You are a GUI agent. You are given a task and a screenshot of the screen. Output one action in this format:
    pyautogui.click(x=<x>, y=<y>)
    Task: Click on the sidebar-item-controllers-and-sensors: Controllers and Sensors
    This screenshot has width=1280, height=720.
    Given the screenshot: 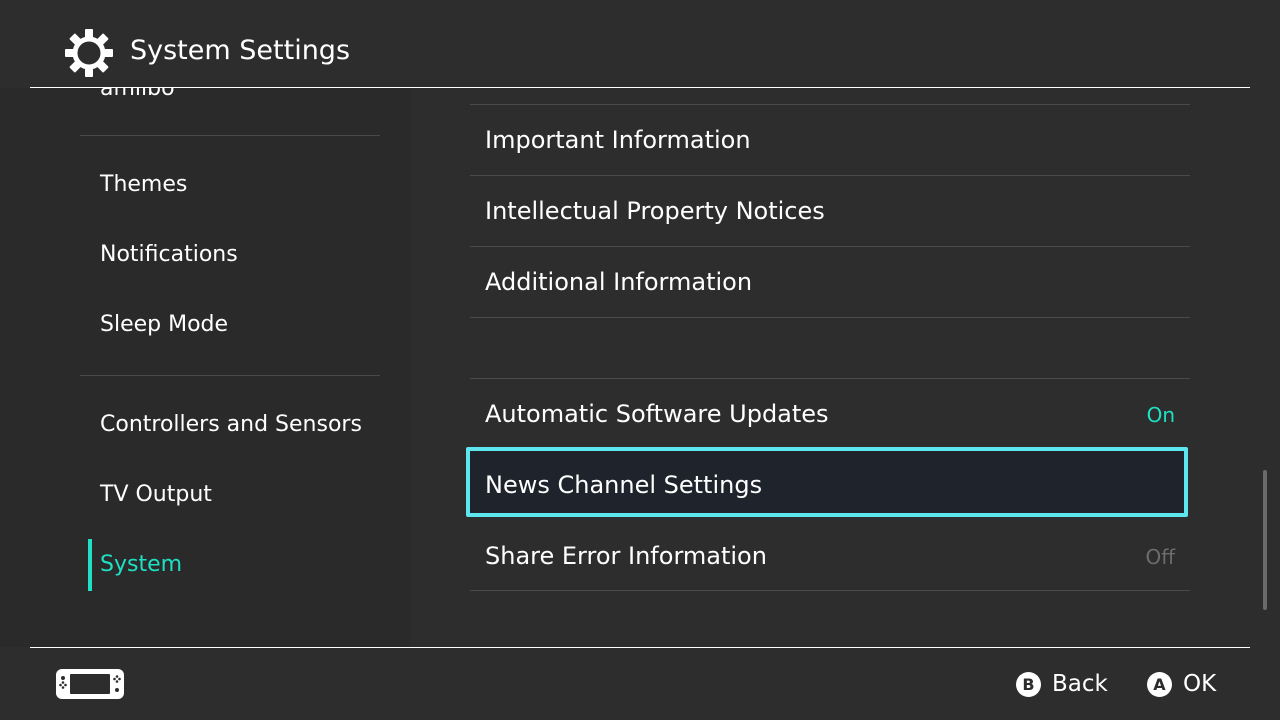 What is the action you would take?
    pyautogui.click(x=231, y=425)
    